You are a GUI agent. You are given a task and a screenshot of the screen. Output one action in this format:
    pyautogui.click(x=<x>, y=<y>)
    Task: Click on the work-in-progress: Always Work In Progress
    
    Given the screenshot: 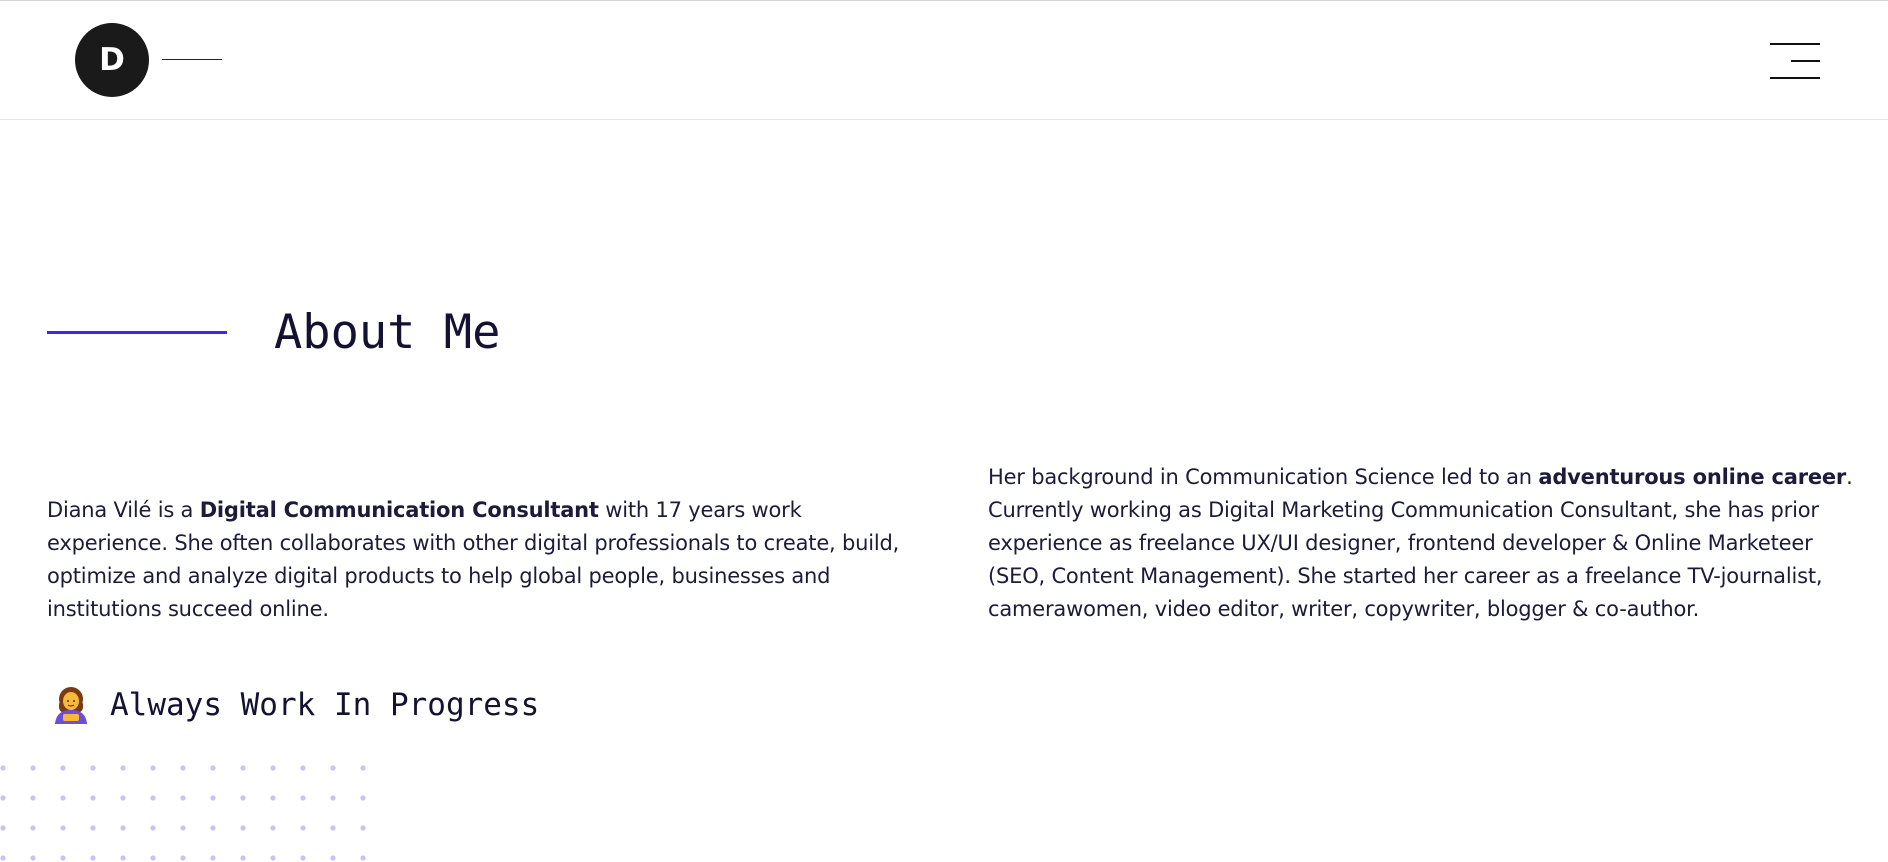 What is the action you would take?
    pyautogui.click(x=294, y=705)
    